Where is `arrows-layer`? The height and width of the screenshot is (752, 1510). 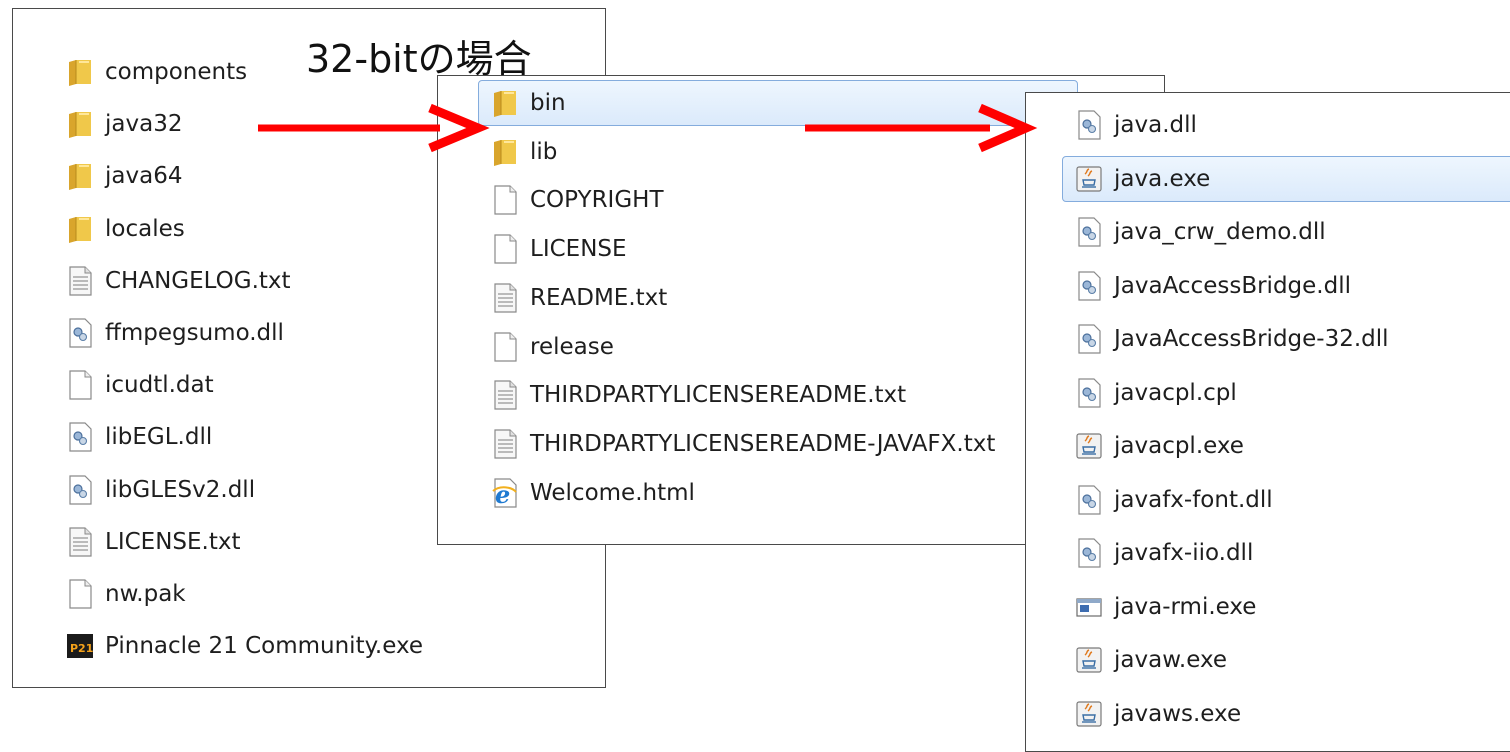 arrows-layer is located at coordinates (648, 128).